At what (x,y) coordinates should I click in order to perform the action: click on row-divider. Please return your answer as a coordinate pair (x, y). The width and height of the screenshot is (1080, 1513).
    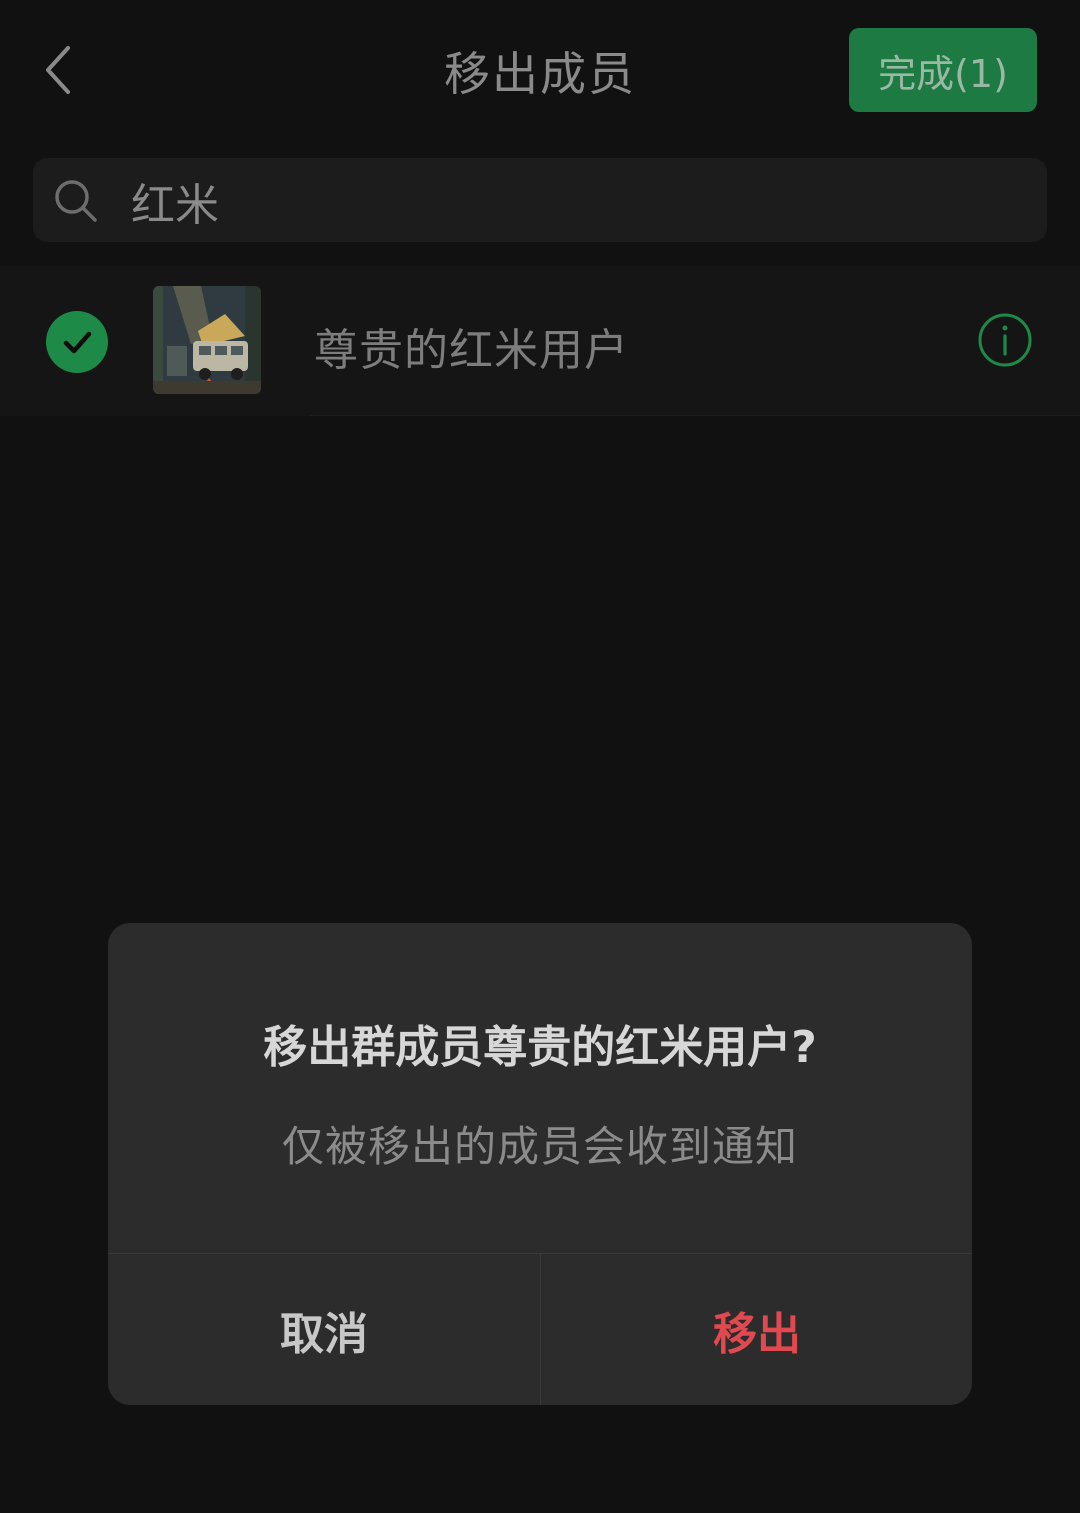
    Looking at the image, I should click on (695, 415).